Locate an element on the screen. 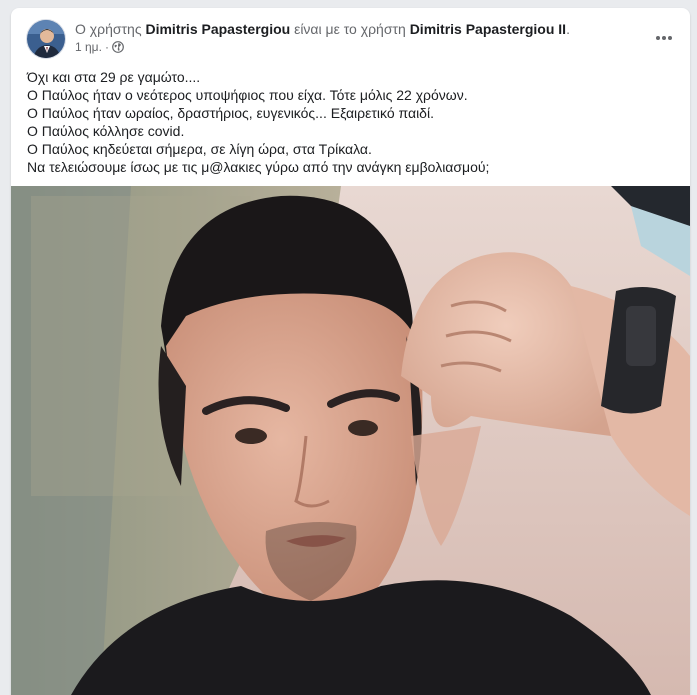  header-prefix: Ο χρήστης is located at coordinates (108, 29).